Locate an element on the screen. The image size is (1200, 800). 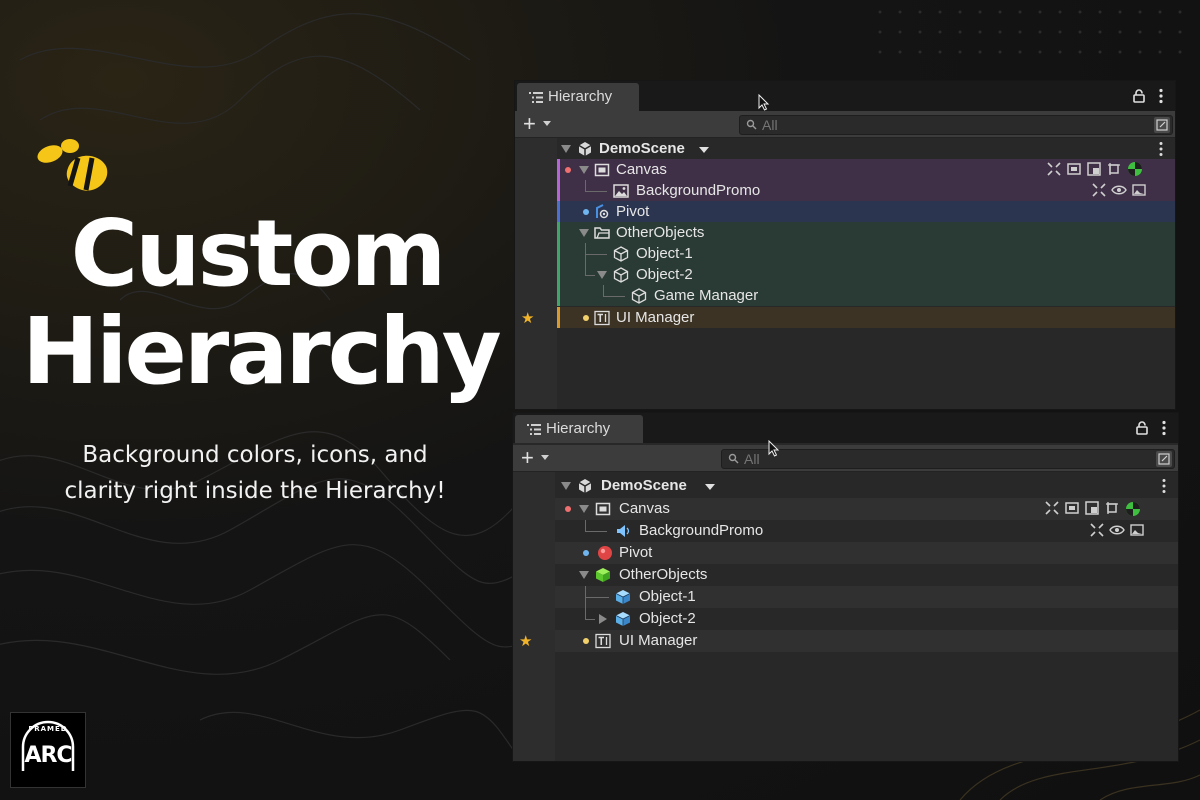
folder-icon is located at coordinates (602, 233).